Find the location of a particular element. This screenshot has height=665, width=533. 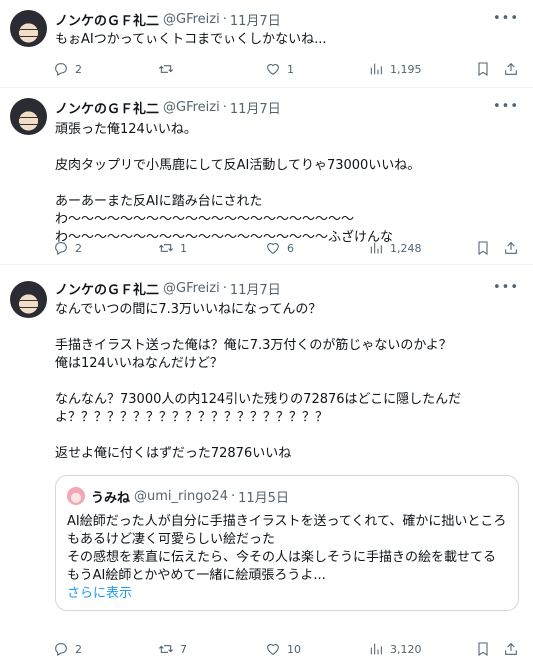

view-count: 1,248 is located at coordinates (406, 248).